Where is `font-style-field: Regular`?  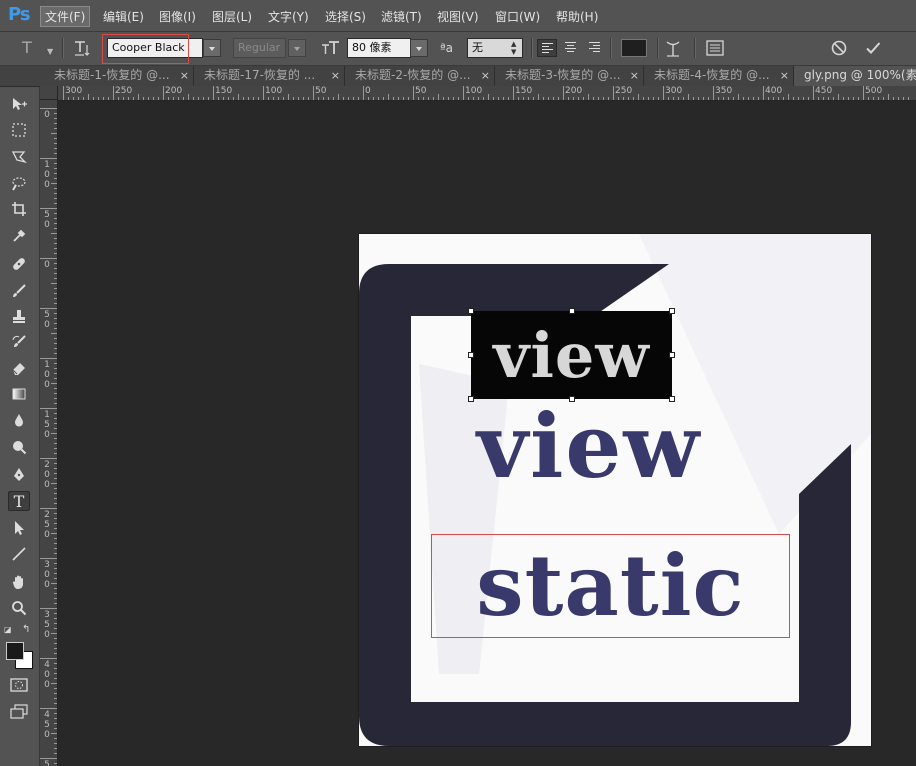
font-style-field: Regular is located at coordinates (259, 48).